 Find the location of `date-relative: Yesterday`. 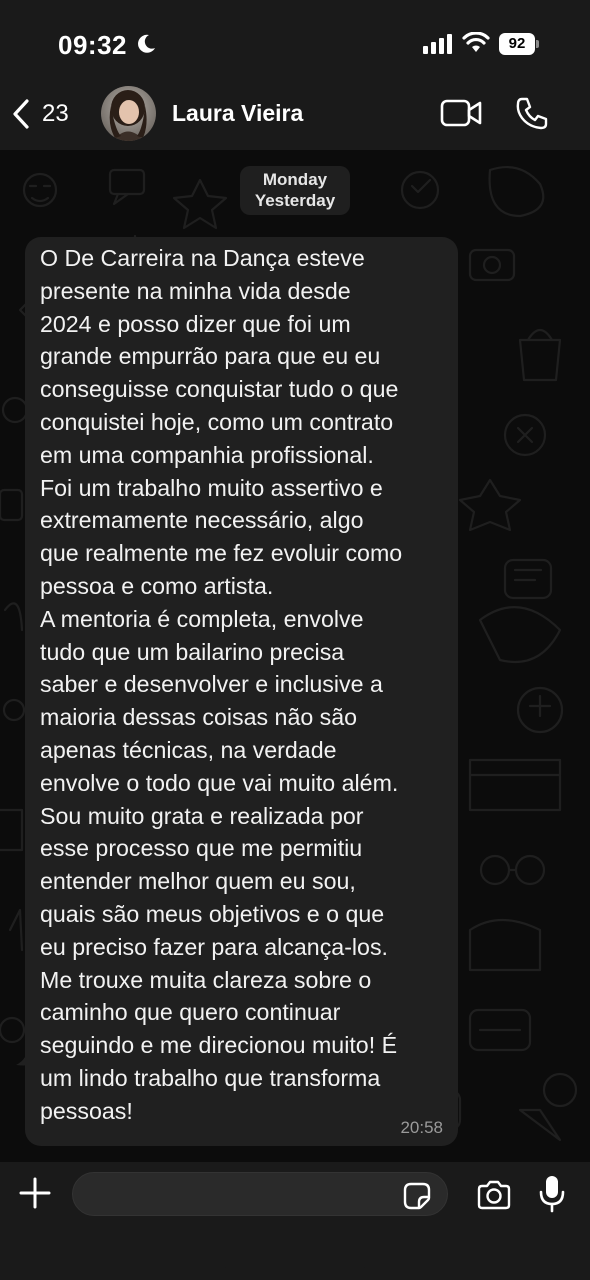

date-relative: Yesterday is located at coordinates (295, 200).